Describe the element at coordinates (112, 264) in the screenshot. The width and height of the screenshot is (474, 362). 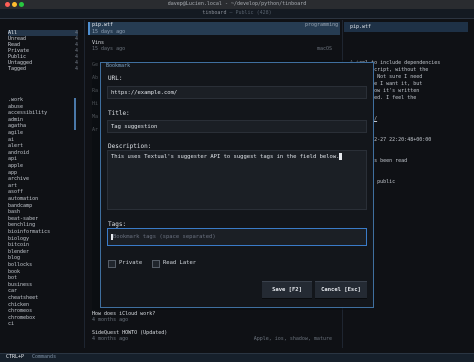
I see `private-checkbox` at that location.